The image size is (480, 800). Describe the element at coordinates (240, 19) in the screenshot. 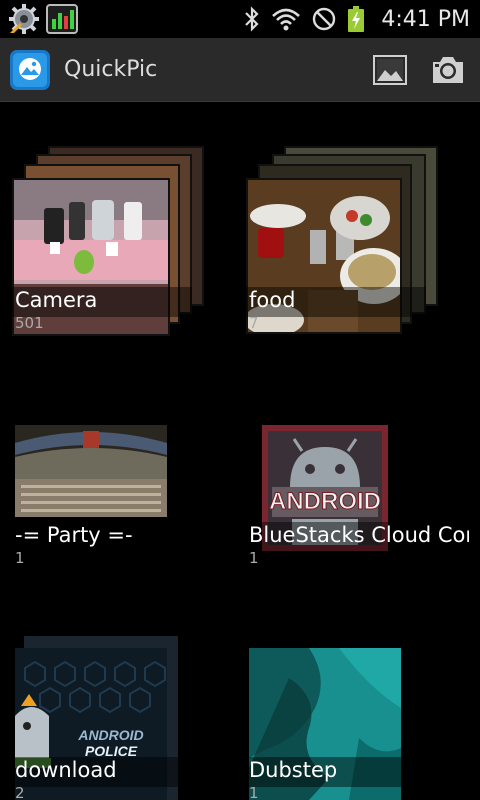

I see `status-bar: 4:41 PM` at that location.